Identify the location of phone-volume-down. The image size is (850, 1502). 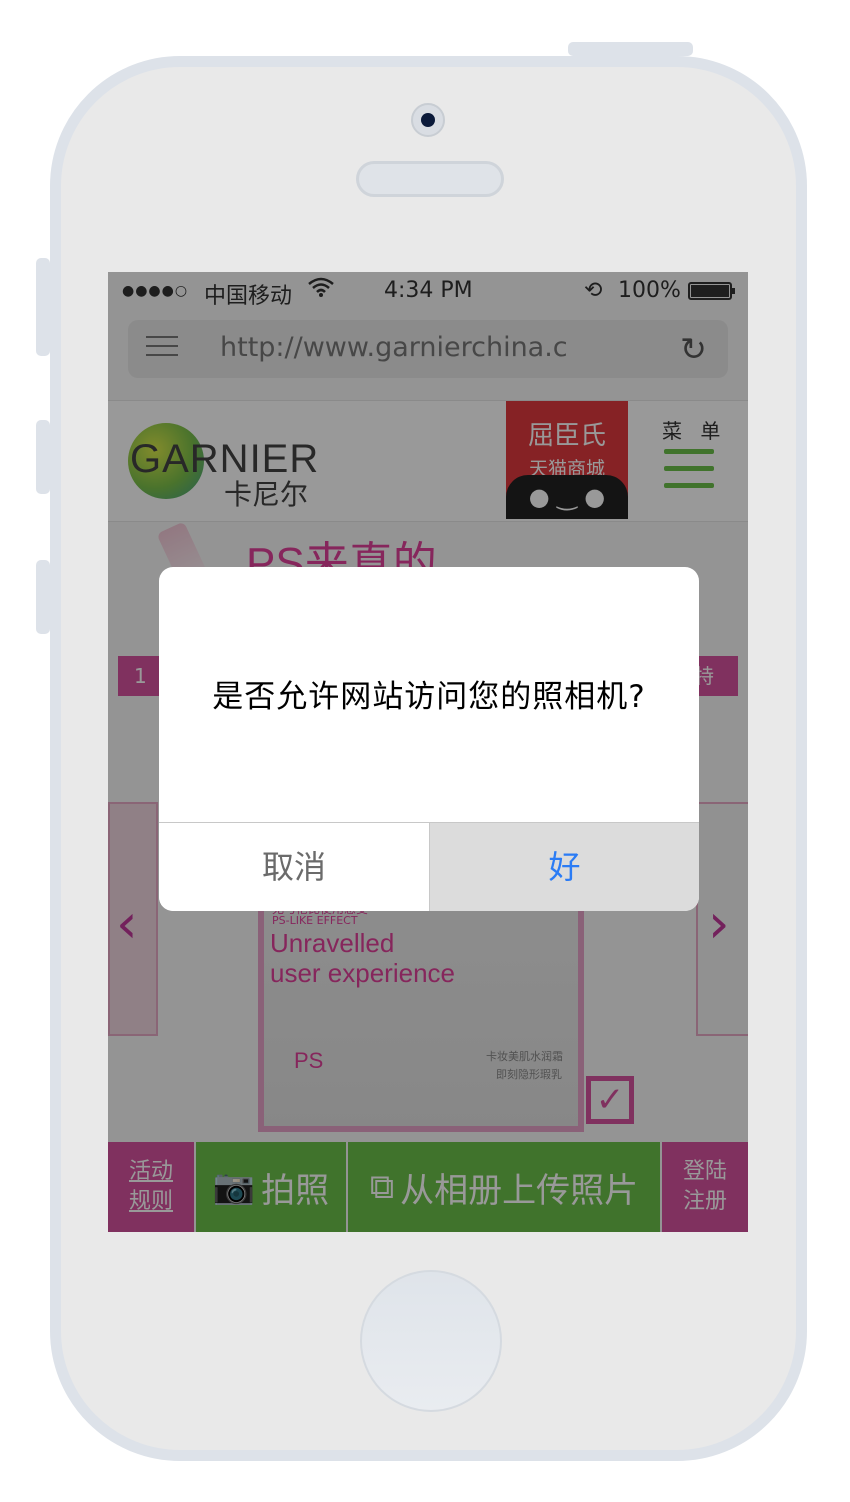
(43, 597).